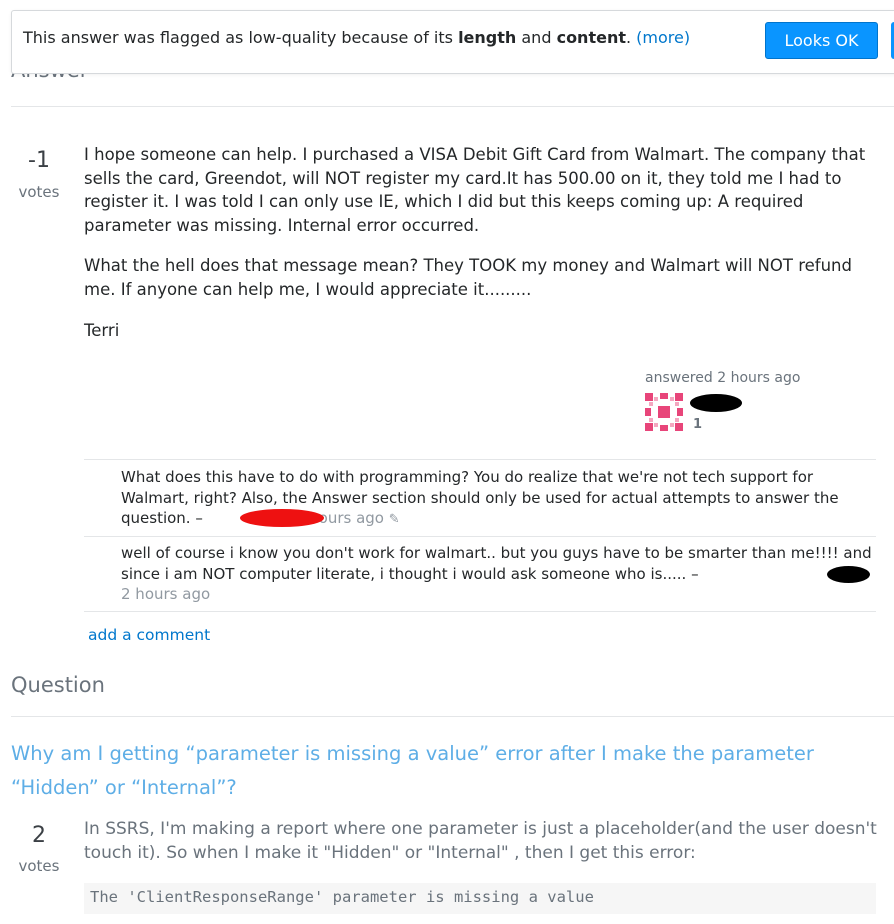 Image resolution: width=894 pixels, height=924 pixels. What do you see at coordinates (480, 459) in the screenshot?
I see `comments-top-divider` at bounding box center [480, 459].